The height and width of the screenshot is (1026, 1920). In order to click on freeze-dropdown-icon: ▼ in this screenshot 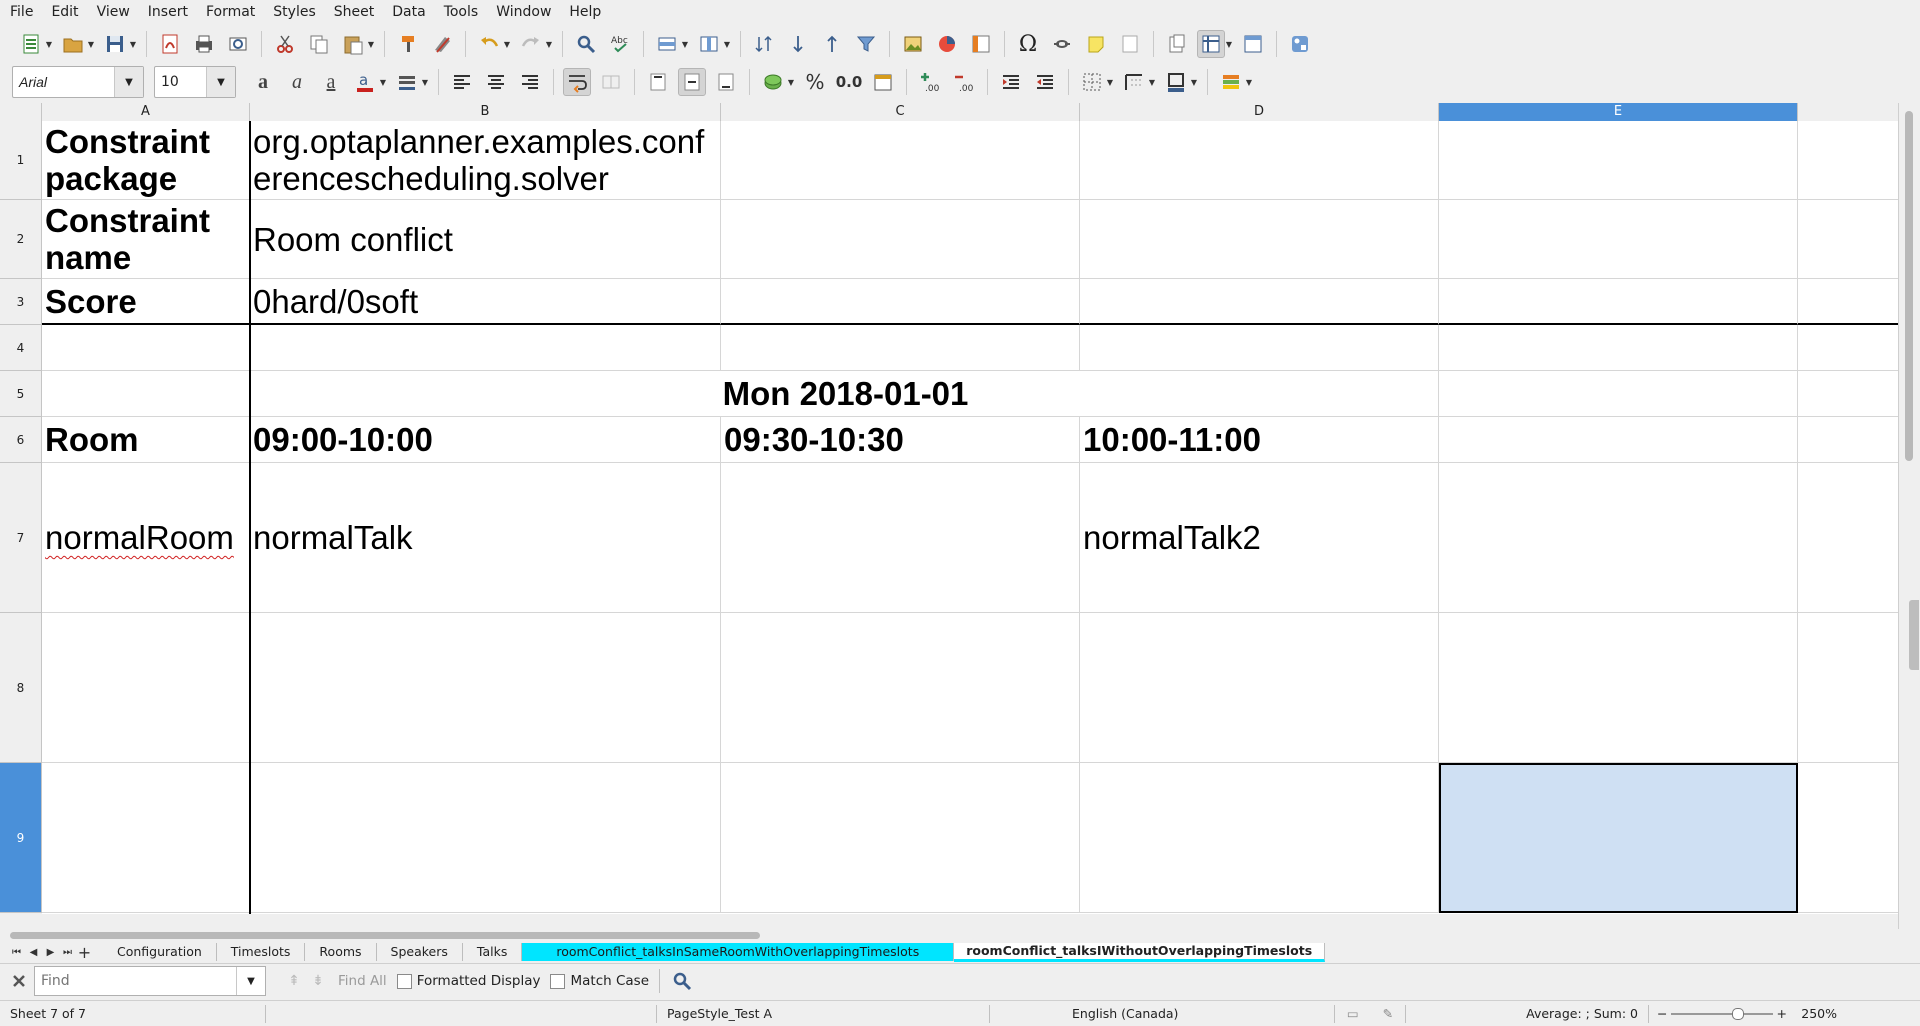, I will do `click(1229, 44)`.